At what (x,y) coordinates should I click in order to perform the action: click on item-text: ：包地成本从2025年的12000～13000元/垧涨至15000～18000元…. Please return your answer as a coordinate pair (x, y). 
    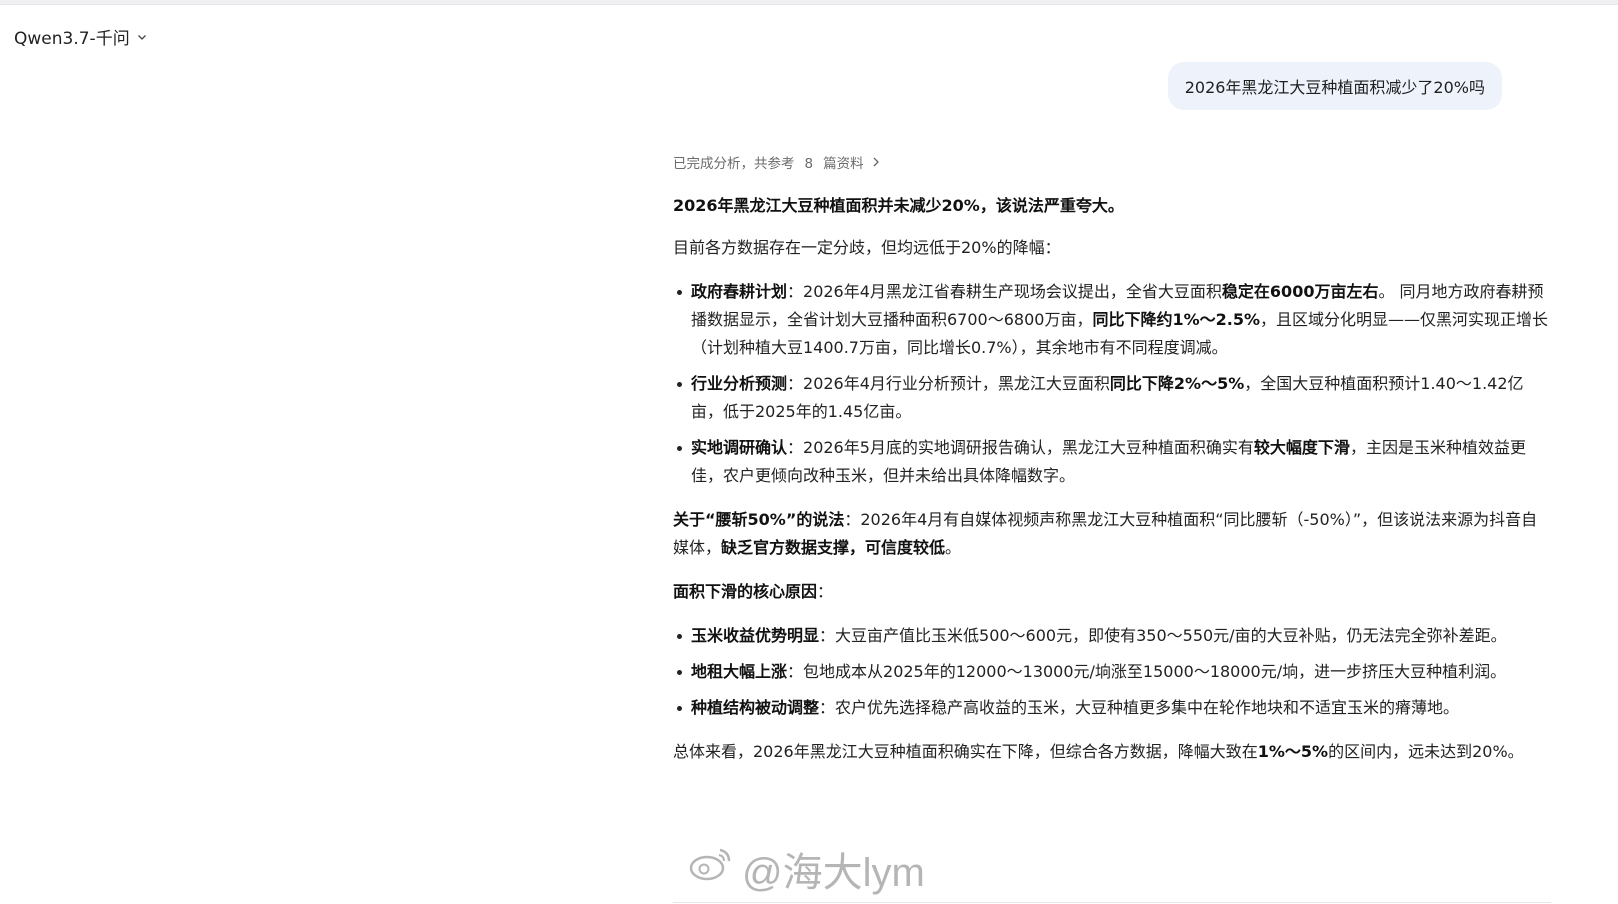
    Looking at the image, I should click on (1147, 671).